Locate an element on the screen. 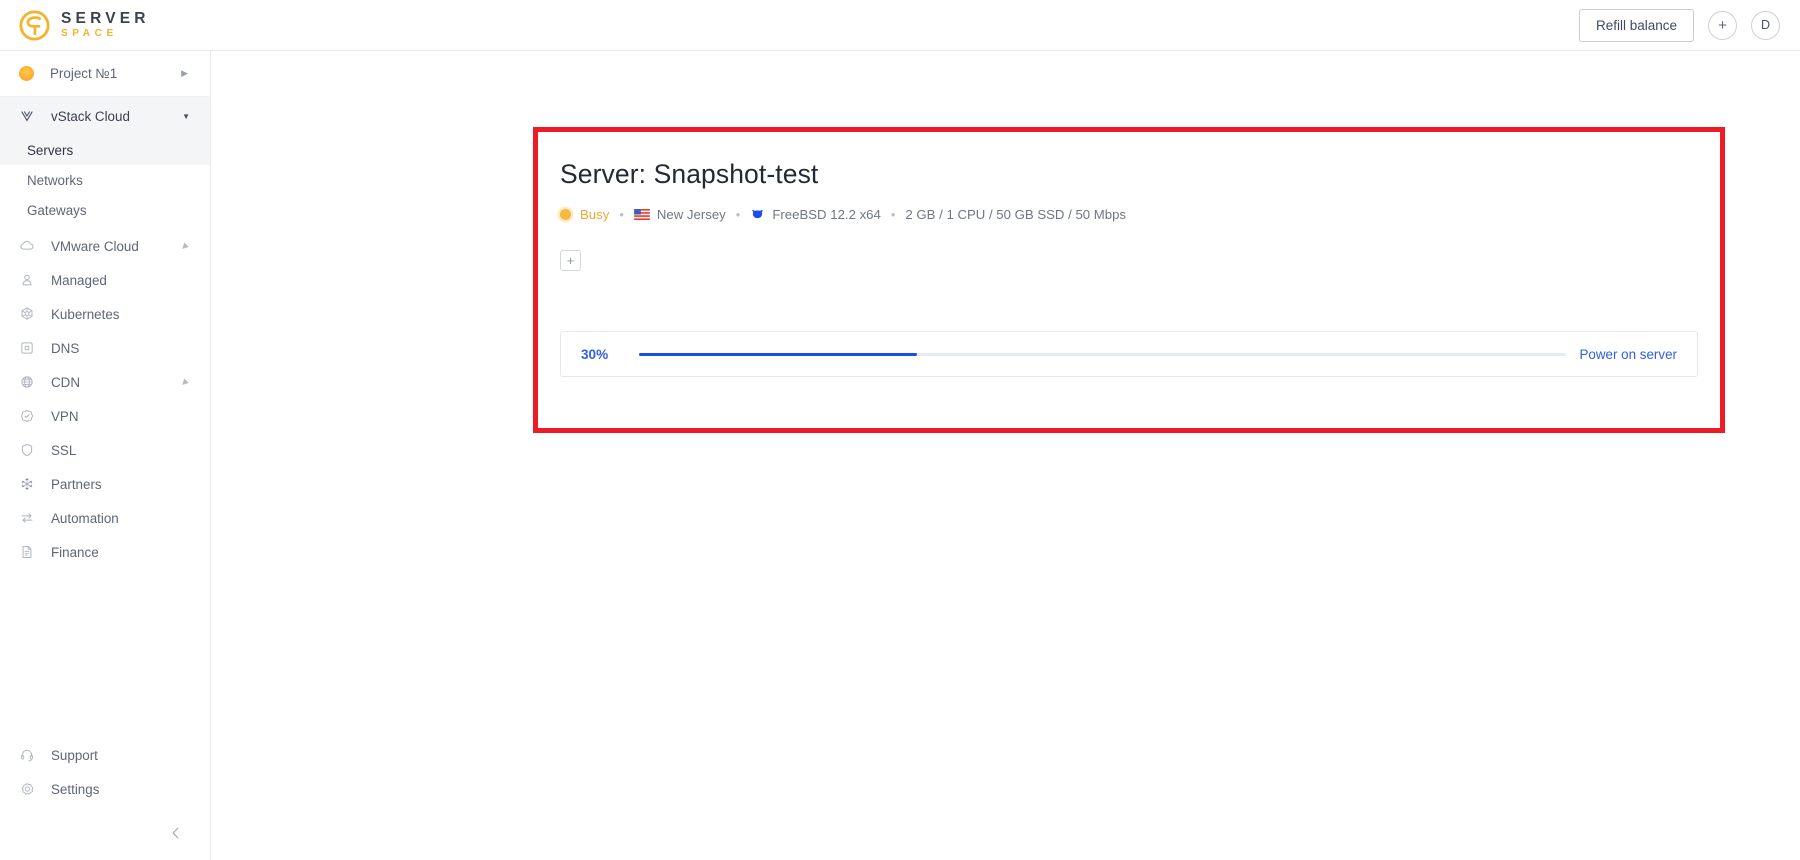 This screenshot has height=860, width=1800. freebsd-icon is located at coordinates (758, 214).